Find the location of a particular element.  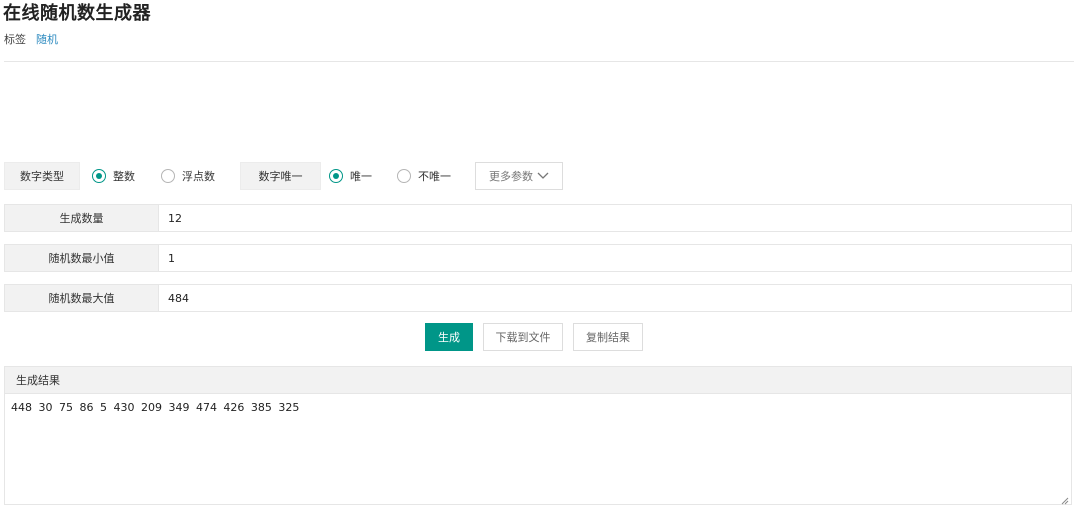

radio-not-unique: 不唯一 is located at coordinates (424, 176).